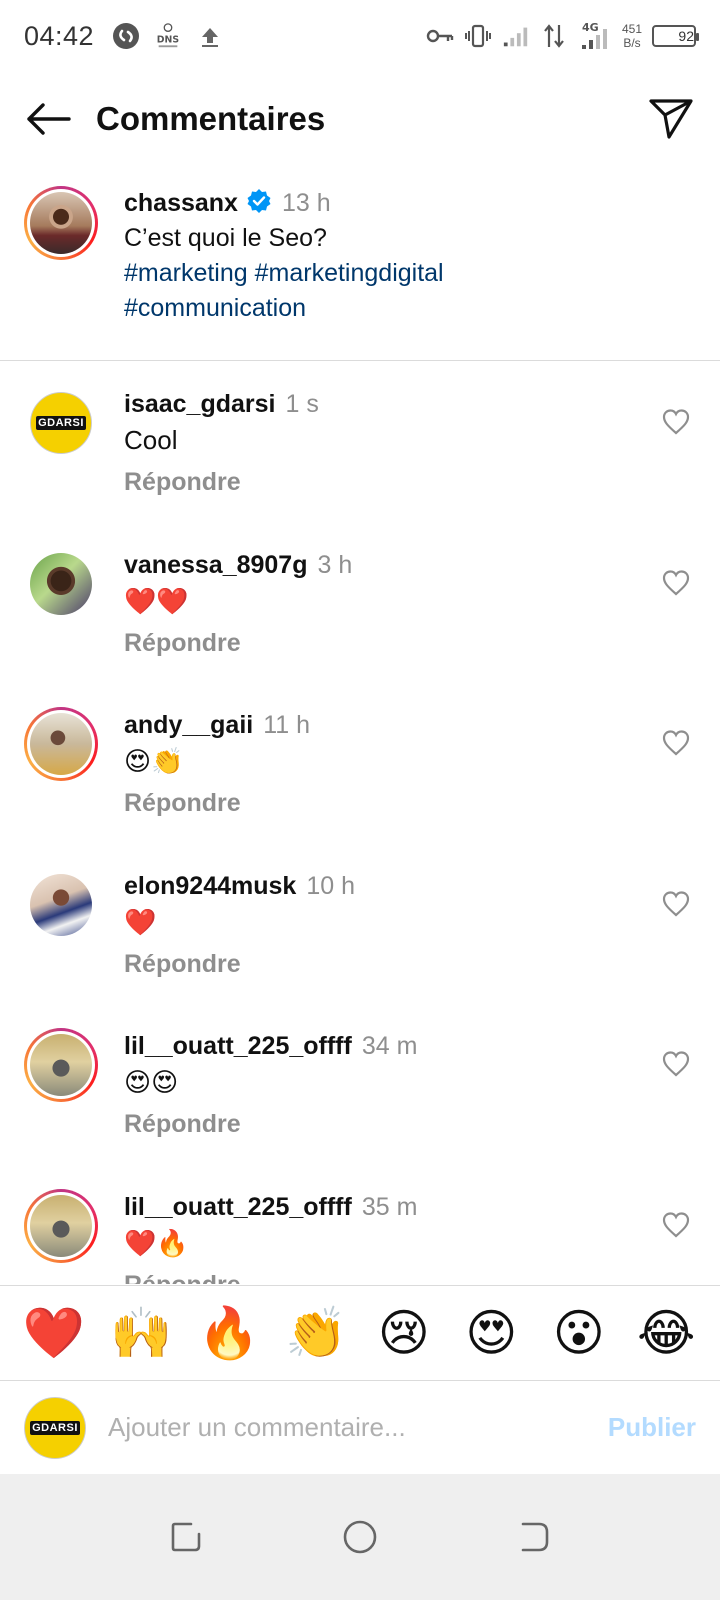 The width and height of the screenshot is (720, 1600). I want to click on send-icon, so click(671, 119).